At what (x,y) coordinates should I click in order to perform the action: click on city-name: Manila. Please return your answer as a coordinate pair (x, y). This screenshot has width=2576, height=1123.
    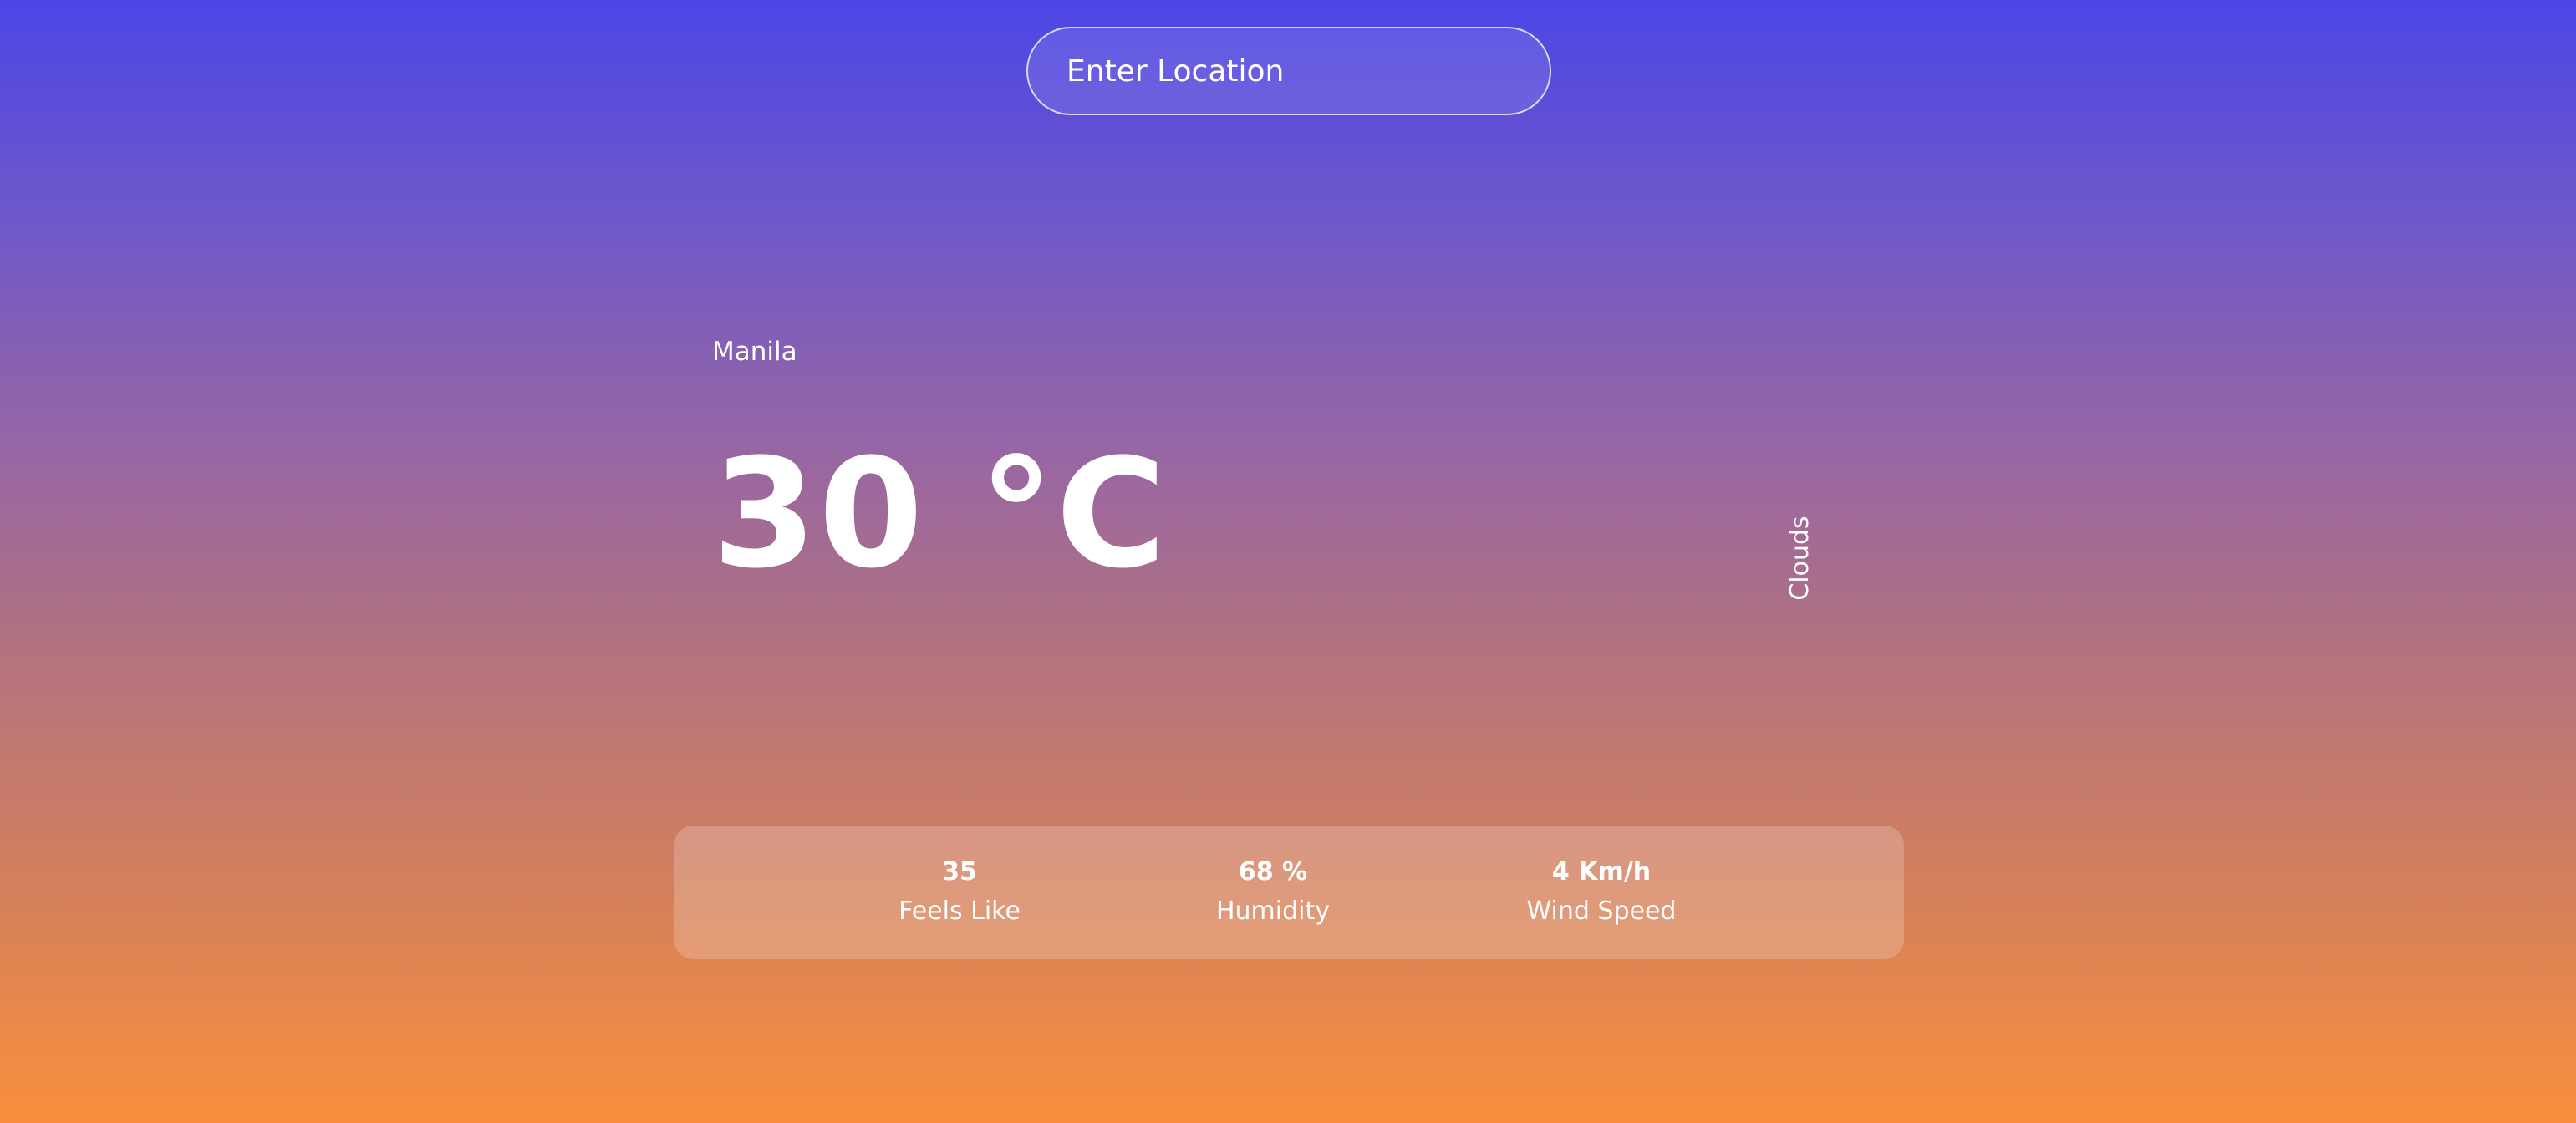
    Looking at the image, I should click on (754, 352).